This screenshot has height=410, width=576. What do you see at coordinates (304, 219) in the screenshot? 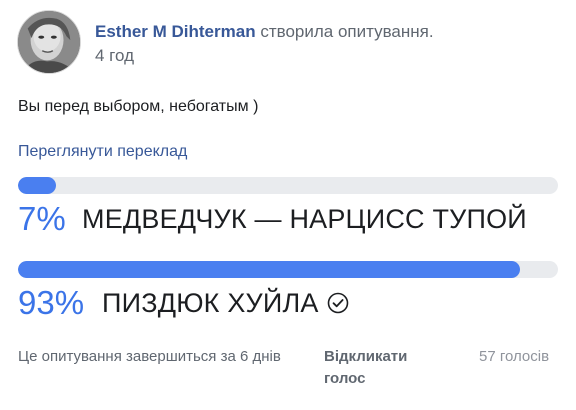
I see `poll-option-label: МЕДВЕДЧУК — НАРЦИСС ТУПОЙ` at bounding box center [304, 219].